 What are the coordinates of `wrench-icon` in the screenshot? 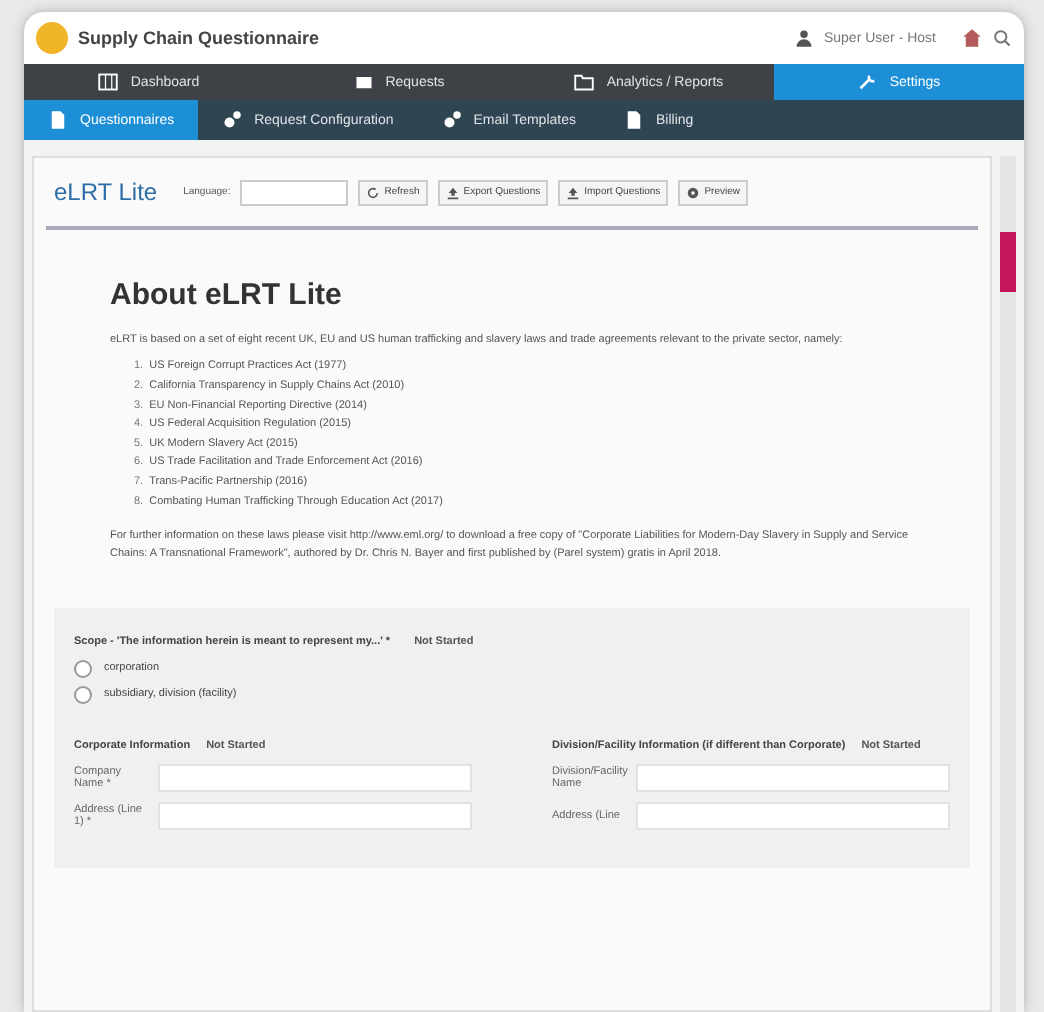 It's located at (867, 82).